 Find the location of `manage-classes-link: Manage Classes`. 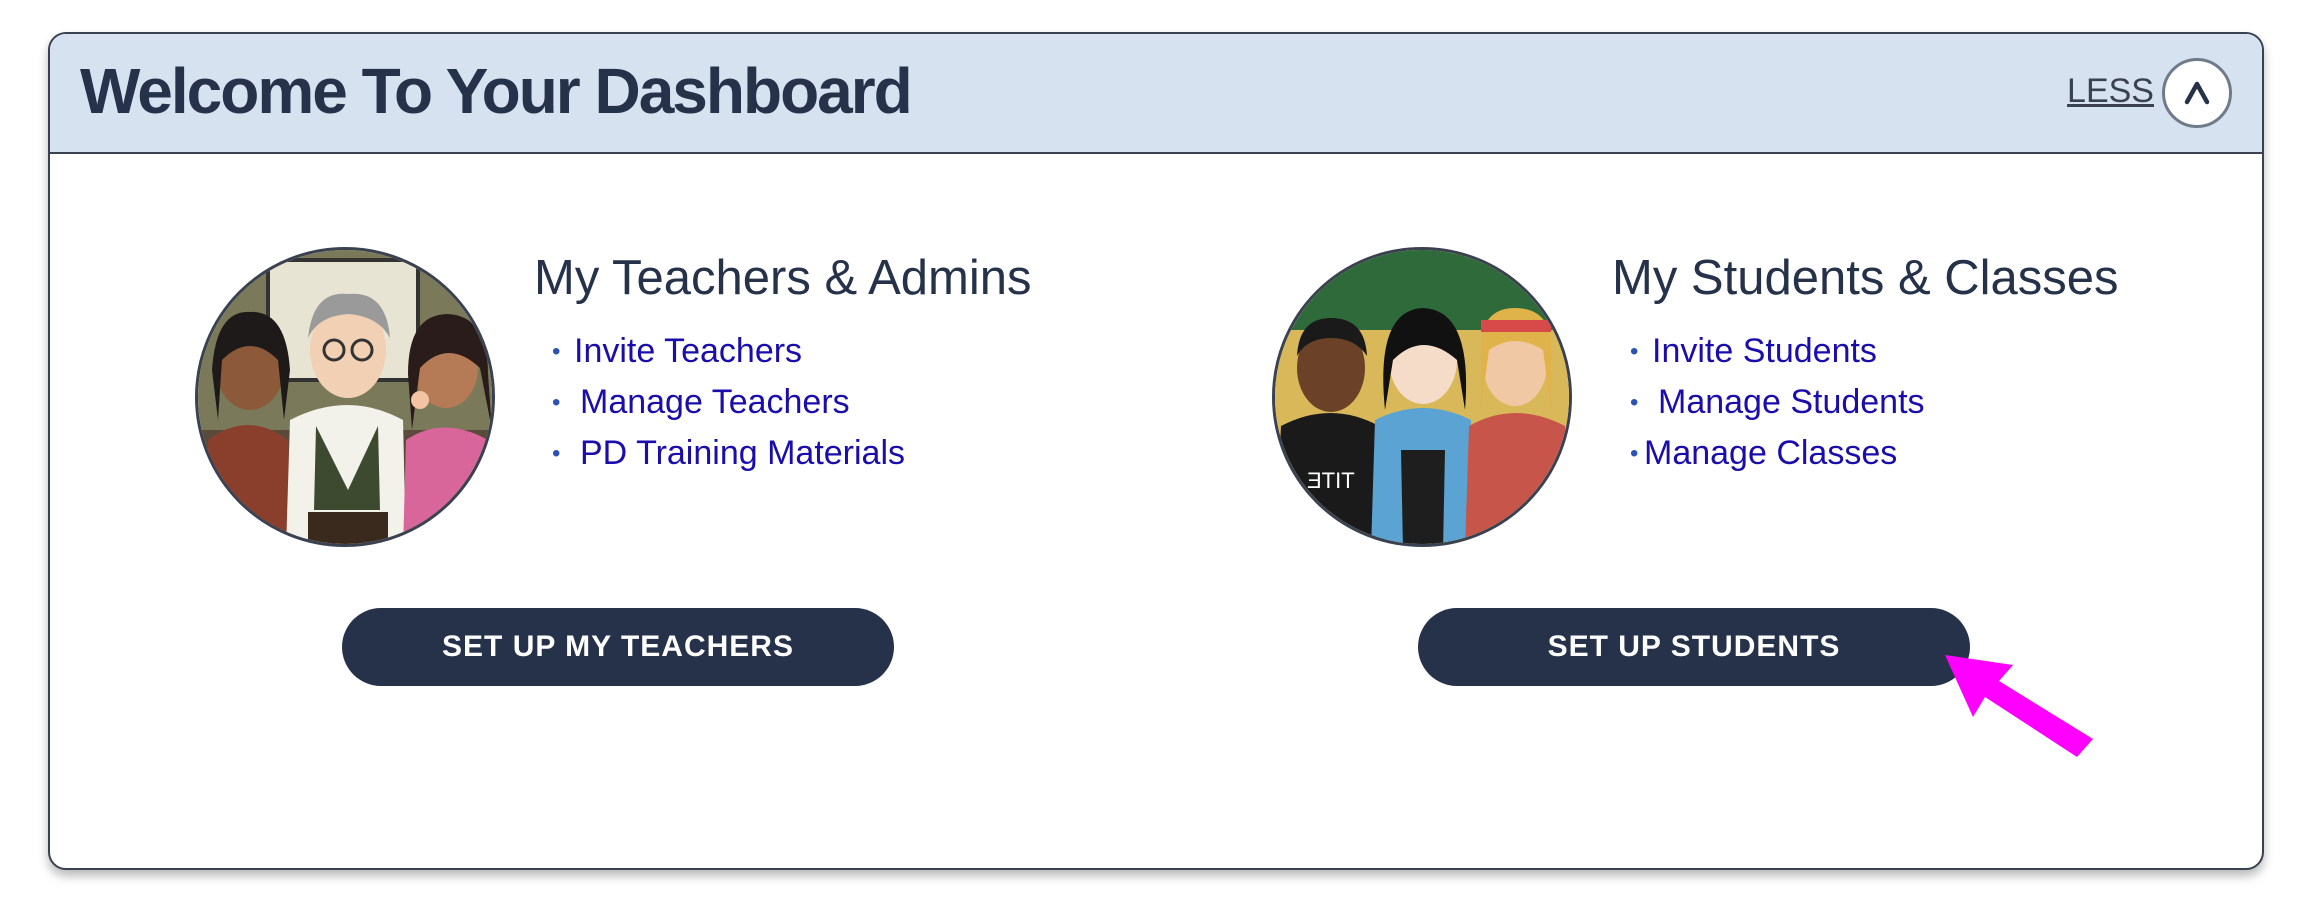

manage-classes-link: Manage Classes is located at coordinates (1770, 453).